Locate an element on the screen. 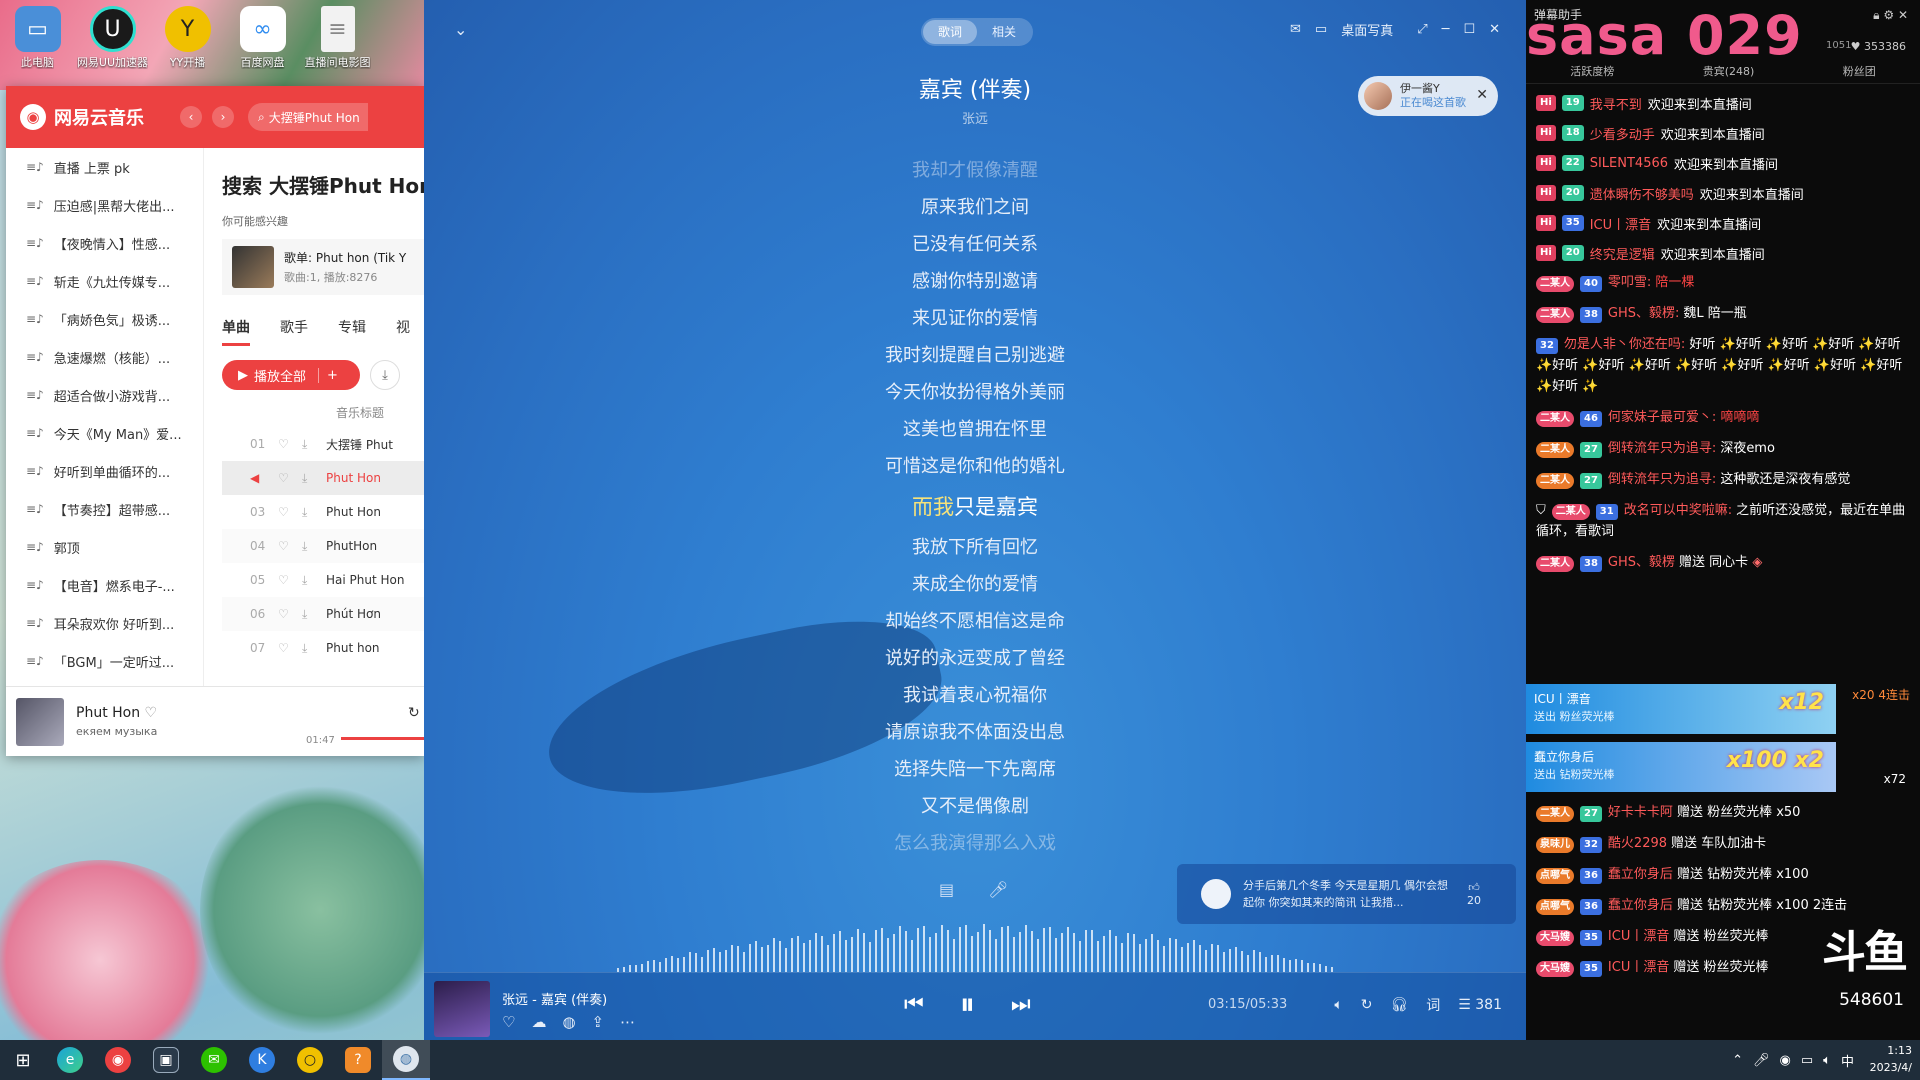 The image size is (1920, 1080). network-icon: ▭ is located at coordinates (1807, 1060).